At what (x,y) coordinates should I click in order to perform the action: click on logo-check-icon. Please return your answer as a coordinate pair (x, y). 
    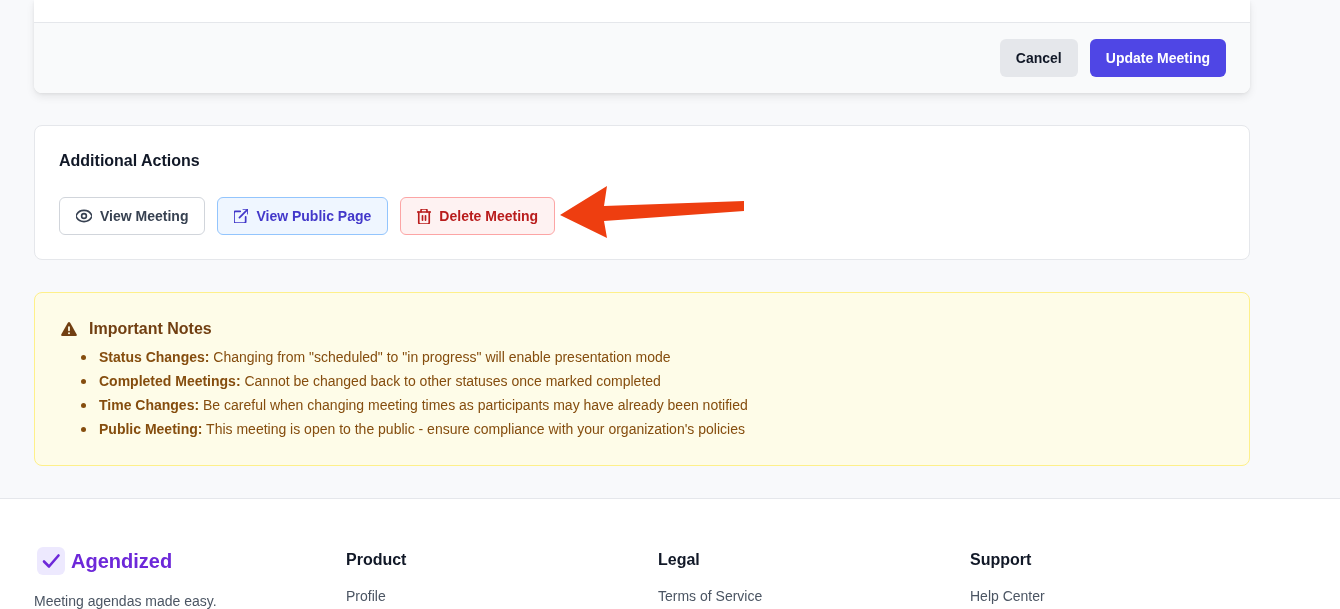
    Looking at the image, I should click on (51, 561).